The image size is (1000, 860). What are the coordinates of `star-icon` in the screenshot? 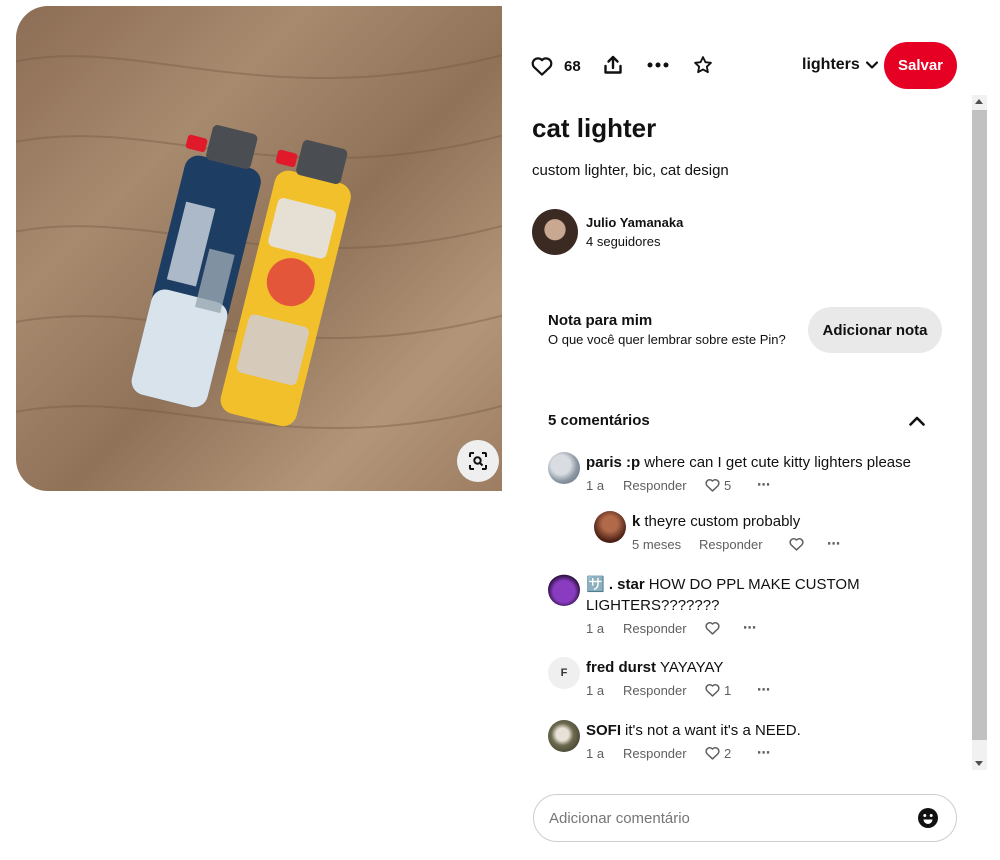 It's located at (703, 65).